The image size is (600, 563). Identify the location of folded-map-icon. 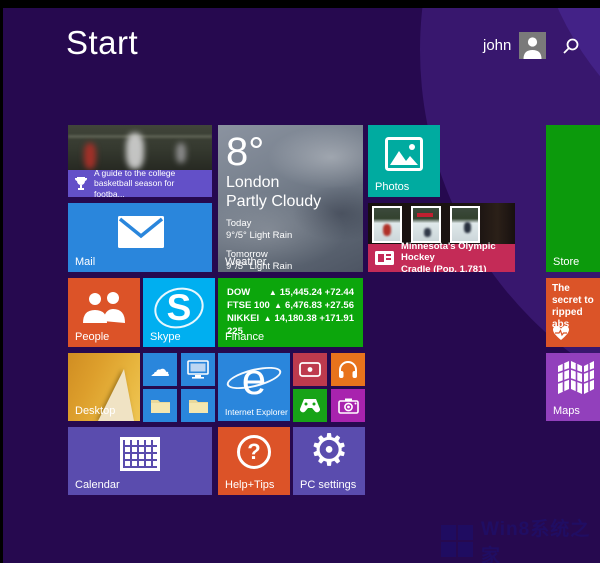
(576, 378).